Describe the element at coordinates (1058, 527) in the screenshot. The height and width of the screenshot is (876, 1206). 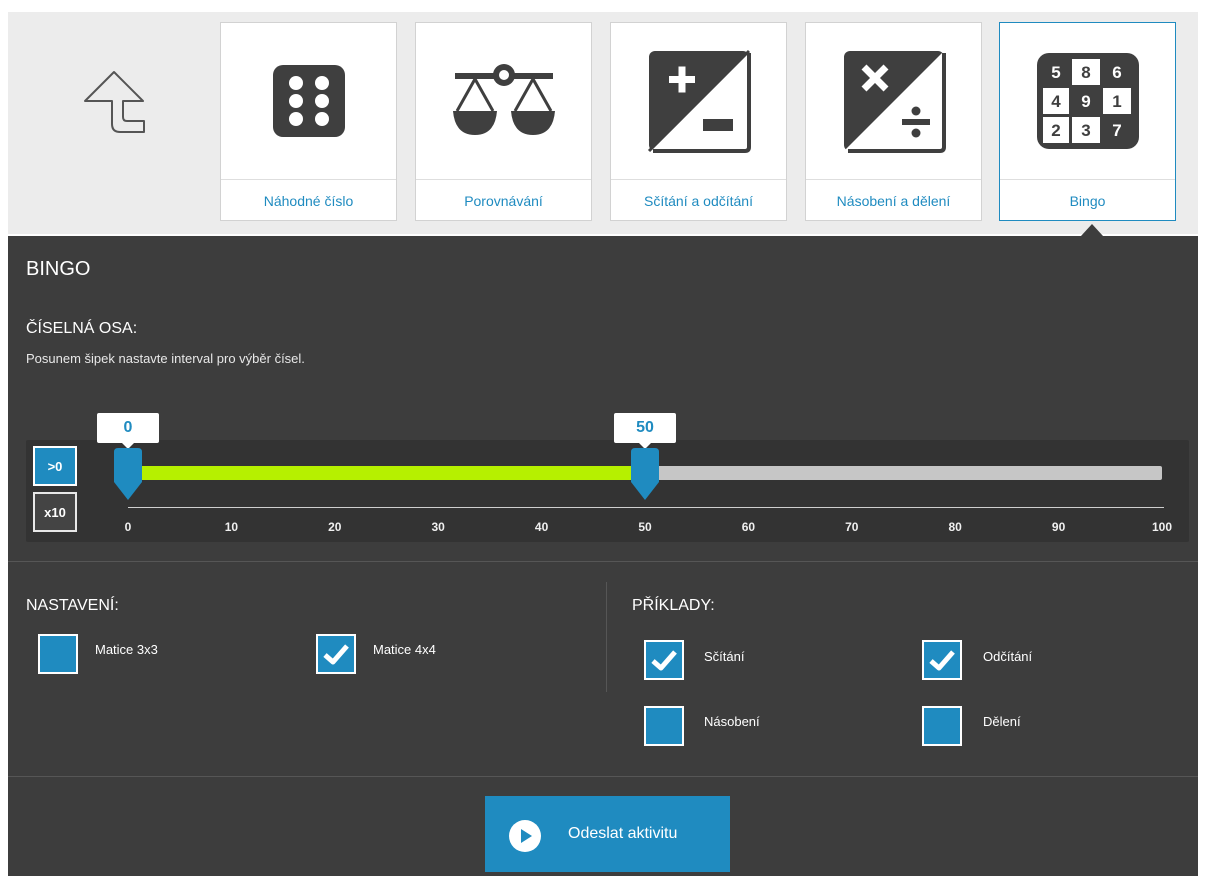
I see `axis-tick-label: 90` at that location.